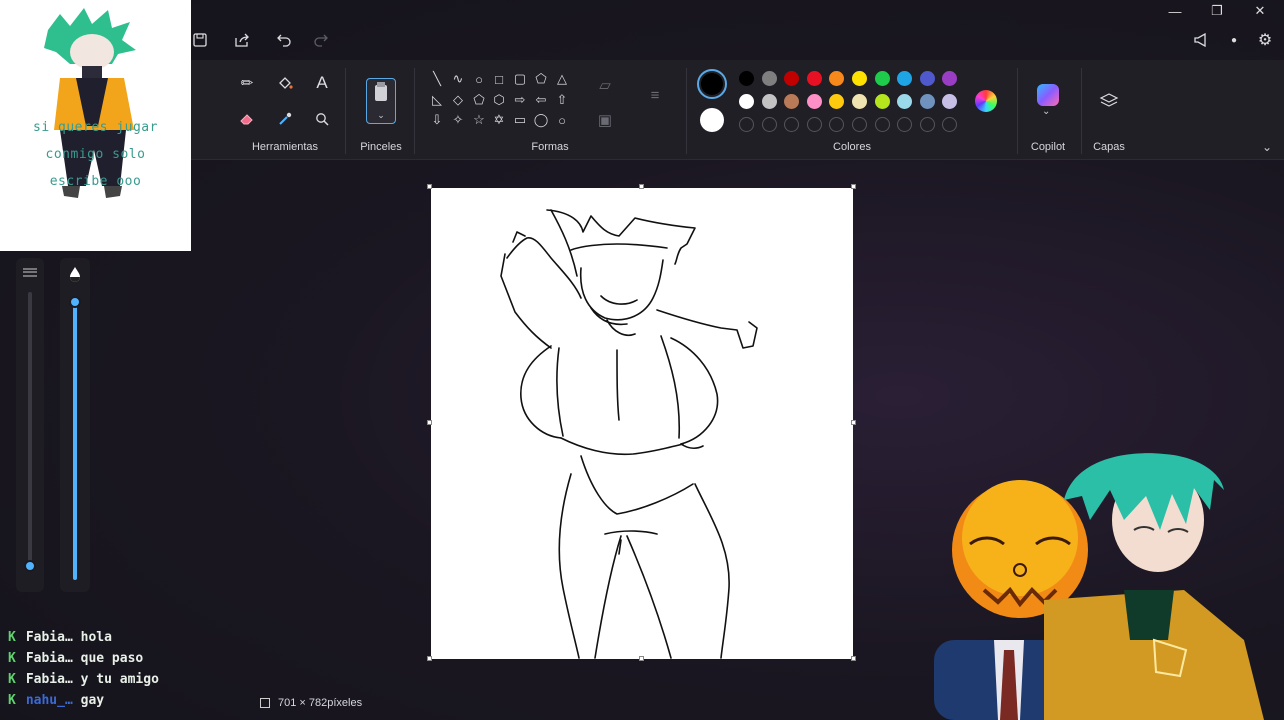  Describe the element at coordinates (458, 79) in the screenshot. I see `curve-shape-icon: ∿` at that location.